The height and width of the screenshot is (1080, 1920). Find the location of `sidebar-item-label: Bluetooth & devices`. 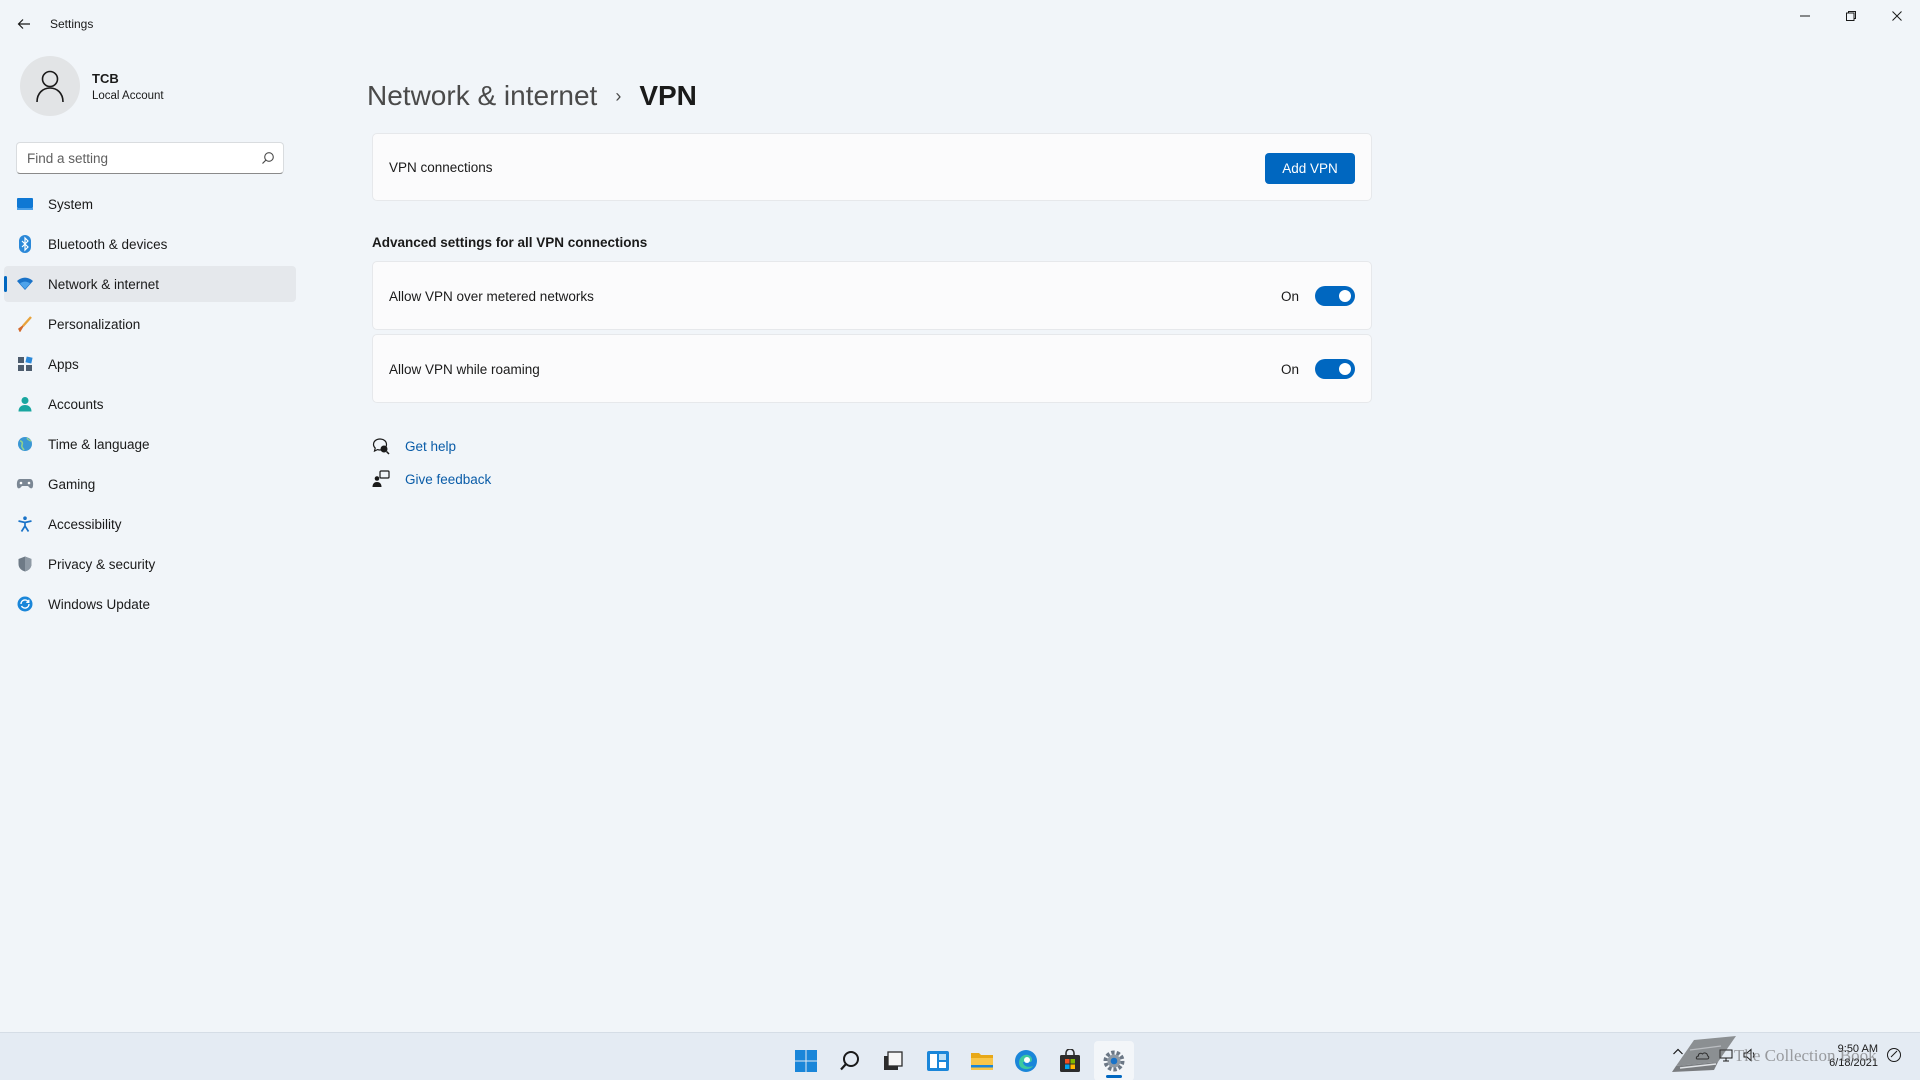

sidebar-item-label: Bluetooth & devices is located at coordinates (108, 244).